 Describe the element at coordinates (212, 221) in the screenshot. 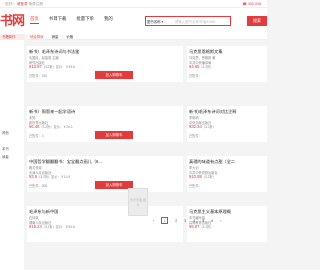

I see `page-number: 6` at that location.